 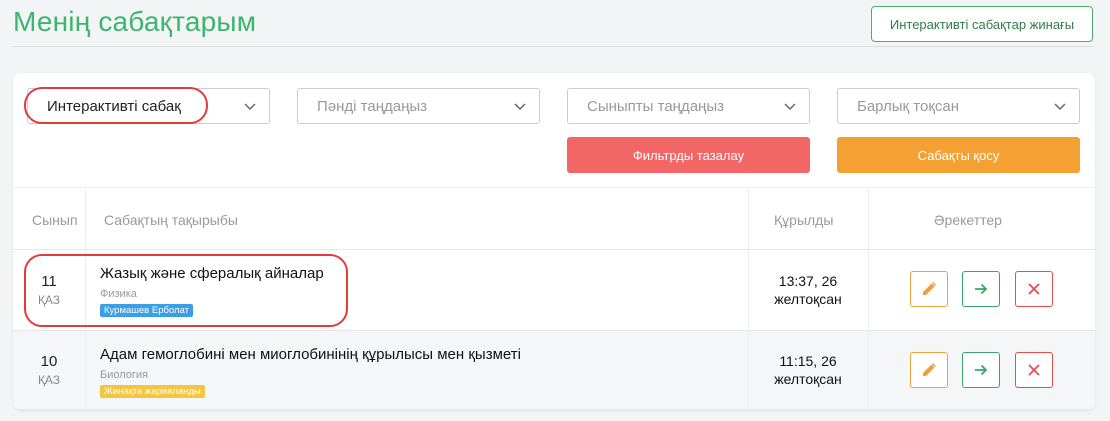 I want to click on published-badge: Жинақта жарияланды, so click(x=152, y=391).